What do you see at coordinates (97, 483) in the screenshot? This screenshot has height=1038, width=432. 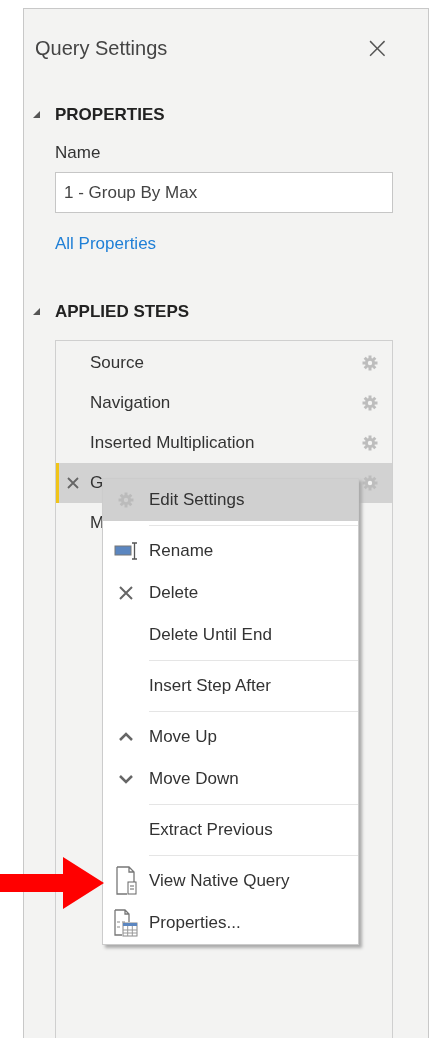 I see `step-name: G` at bounding box center [97, 483].